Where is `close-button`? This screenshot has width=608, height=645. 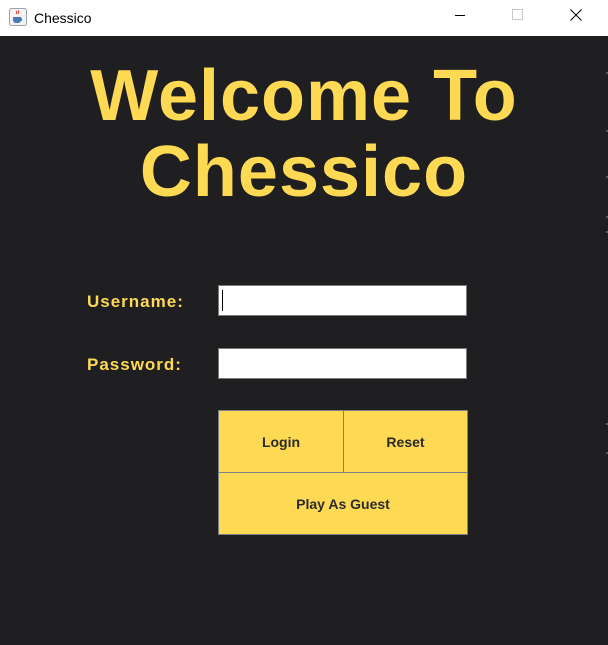
close-button is located at coordinates (576, 17).